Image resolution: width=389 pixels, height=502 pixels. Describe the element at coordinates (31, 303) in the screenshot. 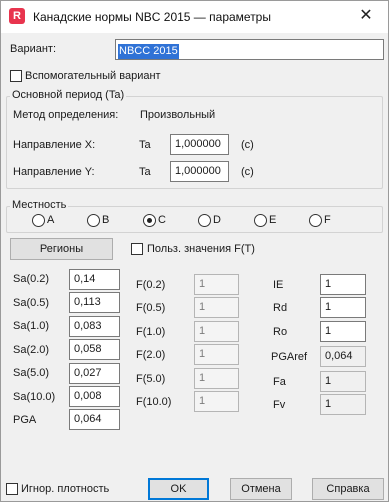

I see `sa-label-1: Sa(0.5)` at that location.